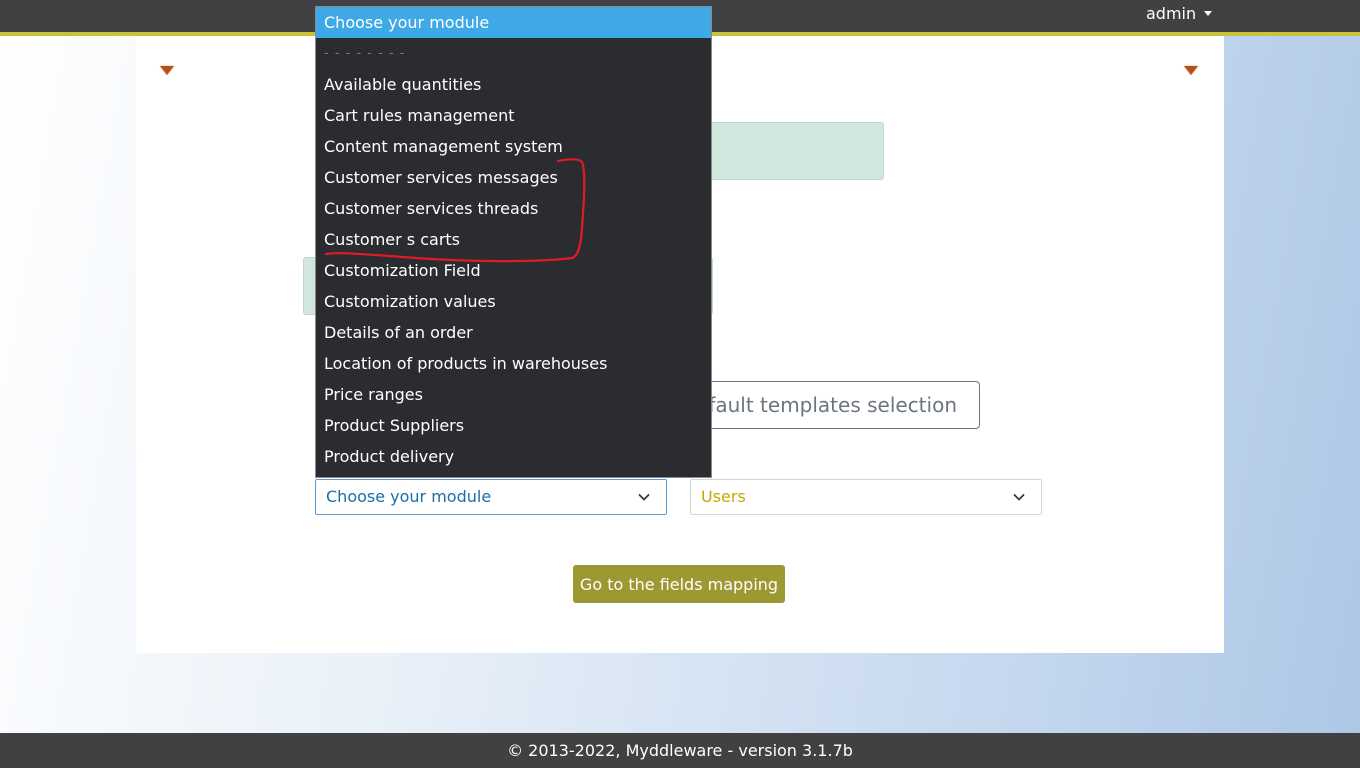  Describe the element at coordinates (513, 208) in the screenshot. I see `dropdown-option: Customer services threads` at that location.